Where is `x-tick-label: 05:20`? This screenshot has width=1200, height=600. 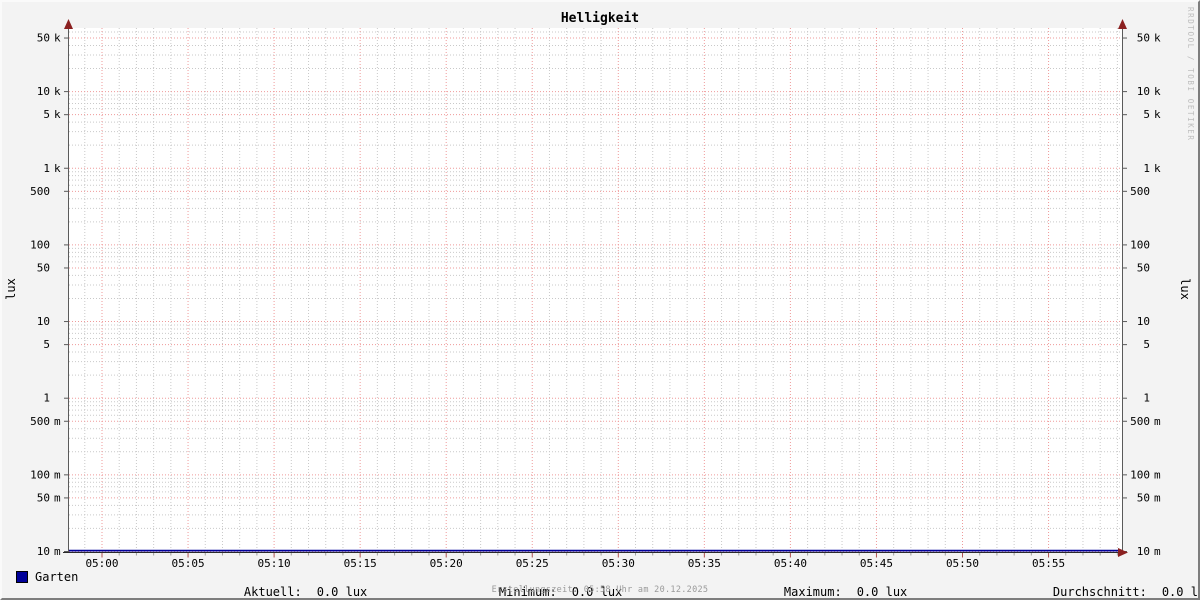
x-tick-label: 05:20 is located at coordinates (446, 563).